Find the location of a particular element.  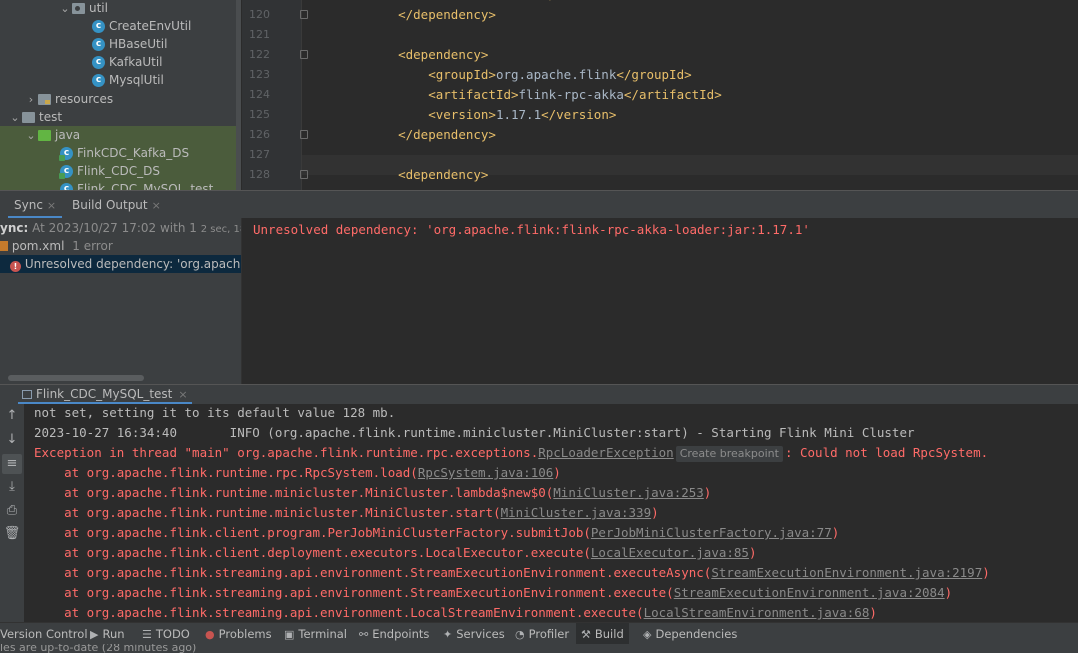

source-link: PerJobMiniClusterFactory.java:77 is located at coordinates (711, 532).